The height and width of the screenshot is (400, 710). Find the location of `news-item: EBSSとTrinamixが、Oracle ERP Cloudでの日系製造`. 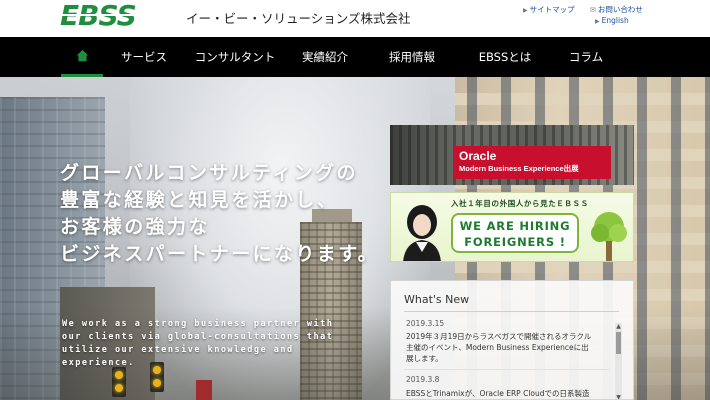

news-item: EBSSとTrinamixが、Oracle ERP Cloudでの日系製造 is located at coordinates (508, 393).